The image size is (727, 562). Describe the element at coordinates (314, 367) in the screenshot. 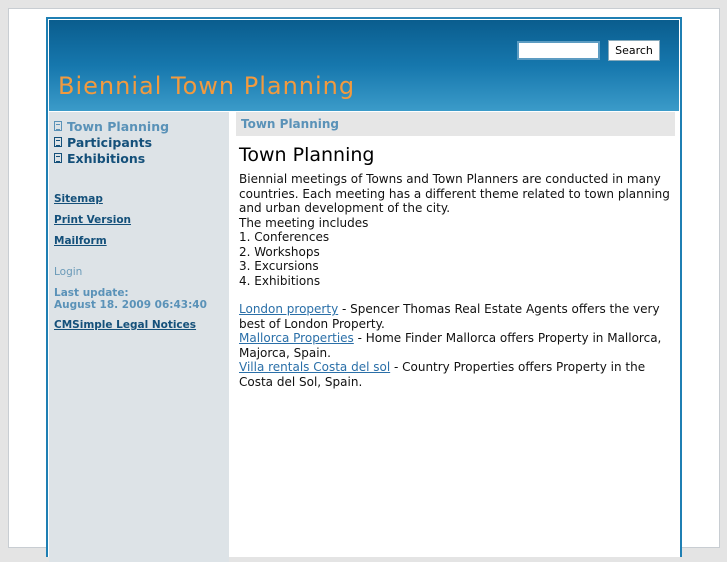

I see `villa-rentals-link: Villa rentals Costa del sol` at that location.